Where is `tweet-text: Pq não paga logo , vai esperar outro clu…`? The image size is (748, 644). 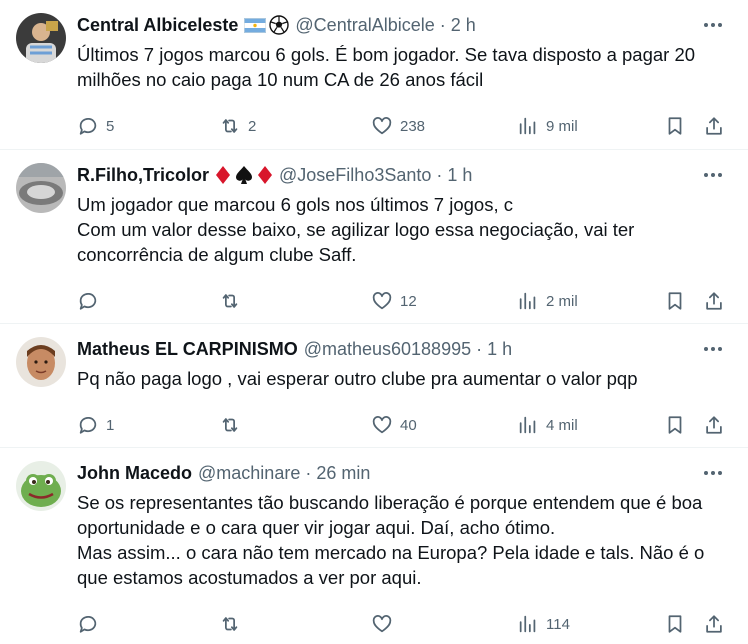
tweet-text: Pq não paga logo , vai esperar outro clu… is located at coordinates (357, 378).